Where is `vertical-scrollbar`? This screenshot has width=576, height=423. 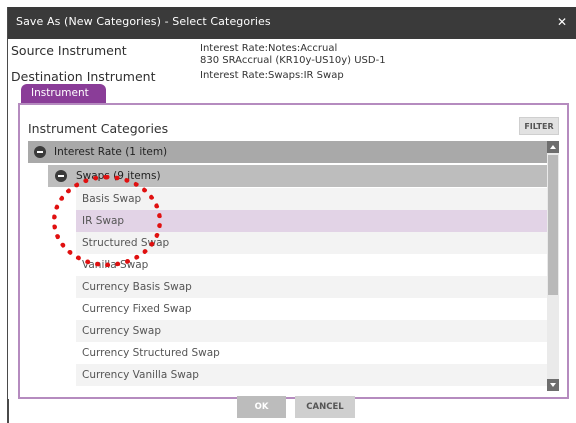 vertical-scrollbar is located at coordinates (553, 266).